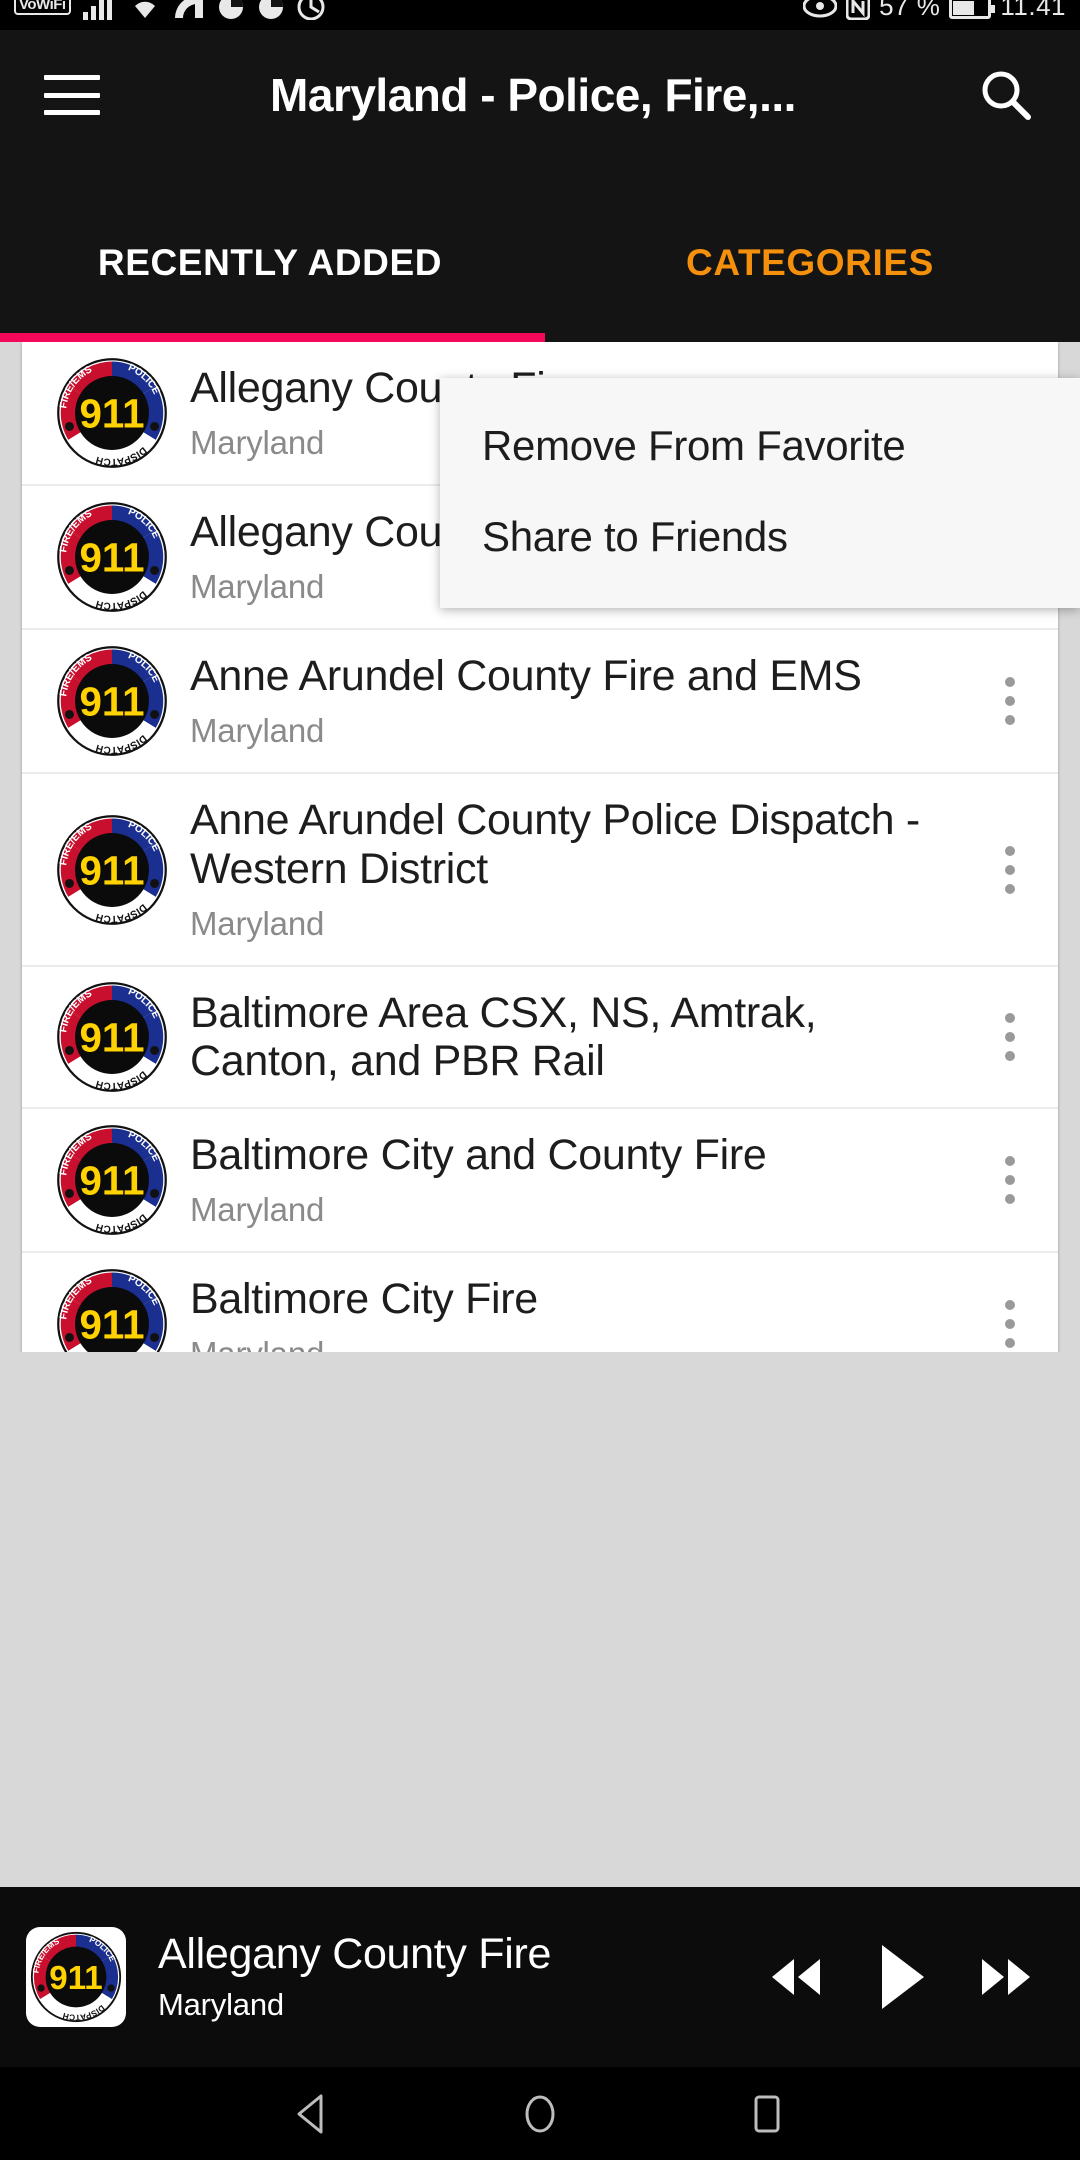 The width and height of the screenshot is (1080, 2160). Describe the element at coordinates (42, 7) in the screenshot. I see `vowifi-badge-icon: VoWiFi` at that location.